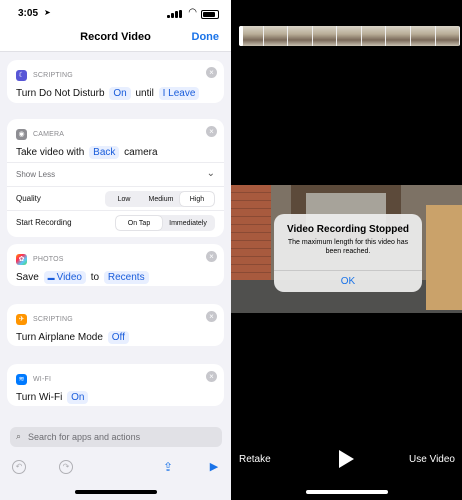  What do you see at coordinates (432, 459) in the screenshot?
I see `use-video-button: Use Video` at bounding box center [432, 459].